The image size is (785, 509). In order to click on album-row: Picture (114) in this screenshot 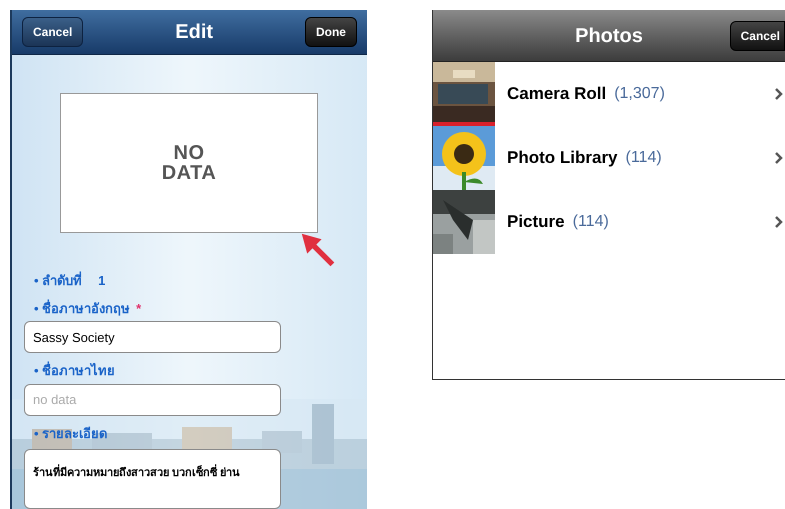, I will do `click(609, 222)`.